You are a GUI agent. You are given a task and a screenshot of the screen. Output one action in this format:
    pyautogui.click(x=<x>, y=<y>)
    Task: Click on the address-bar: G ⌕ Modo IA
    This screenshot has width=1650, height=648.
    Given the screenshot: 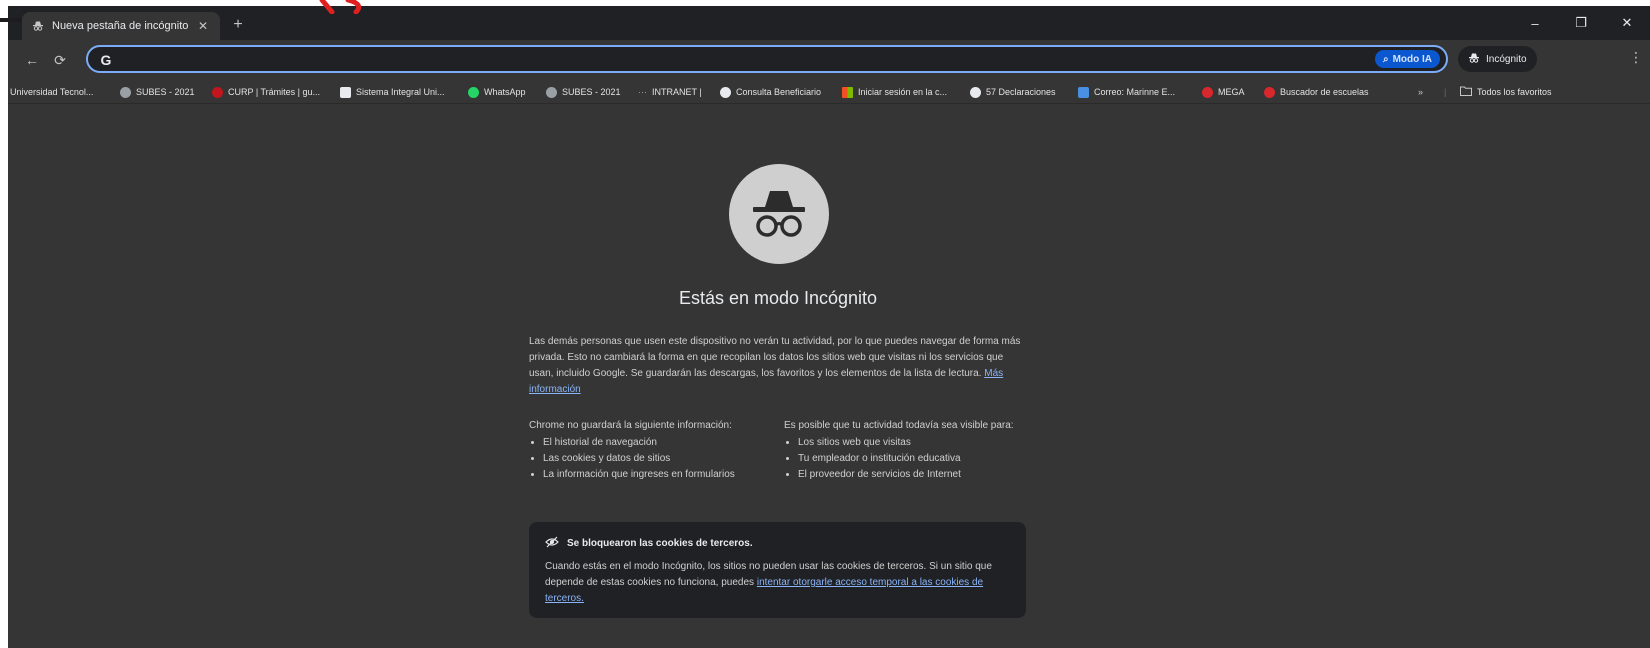 What is the action you would take?
    pyautogui.click(x=767, y=59)
    